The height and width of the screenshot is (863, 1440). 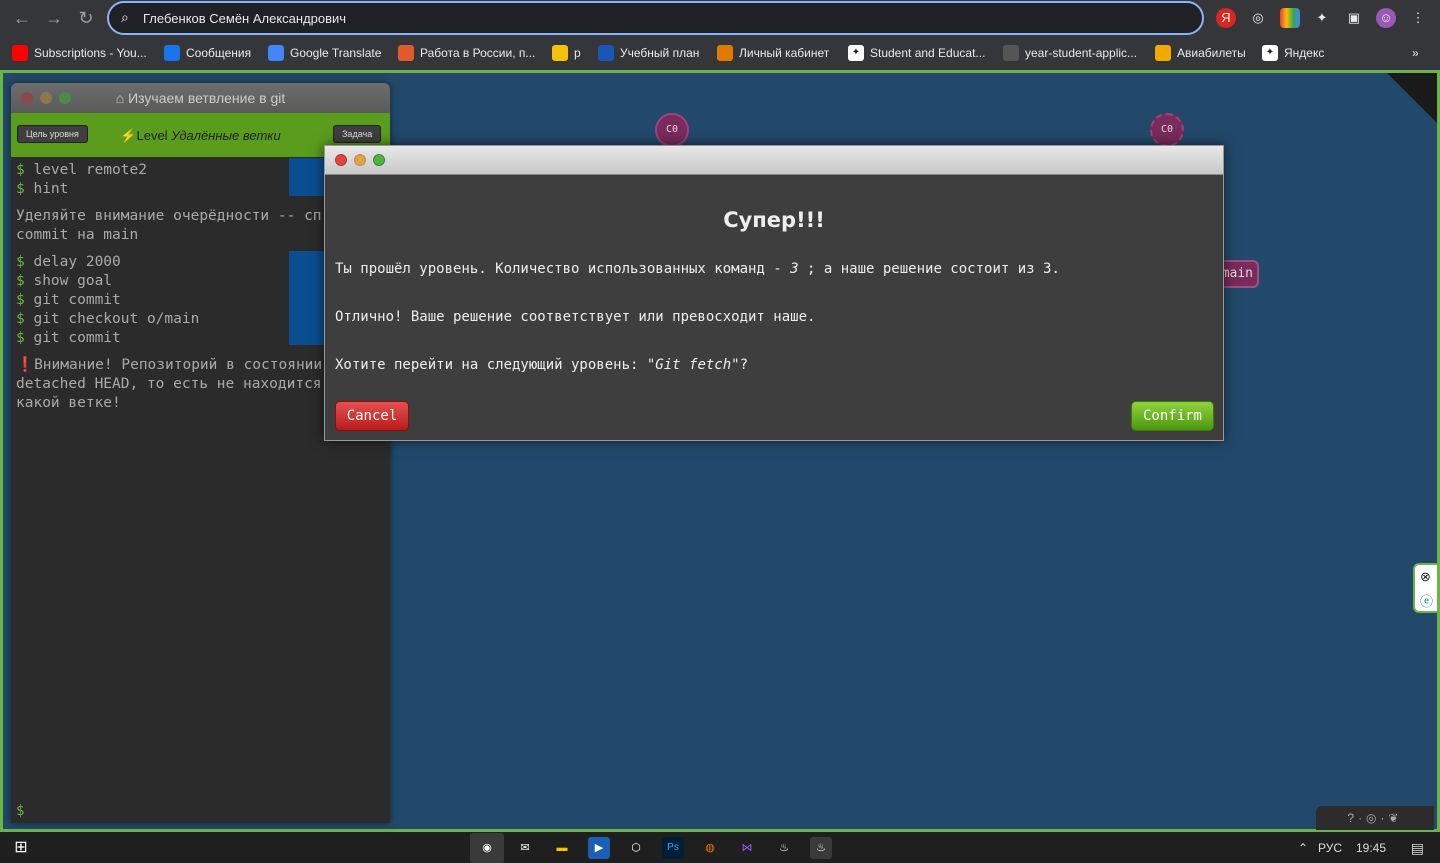 I want to click on bookmark-item: Личный кабинет, so click(x=773, y=53).